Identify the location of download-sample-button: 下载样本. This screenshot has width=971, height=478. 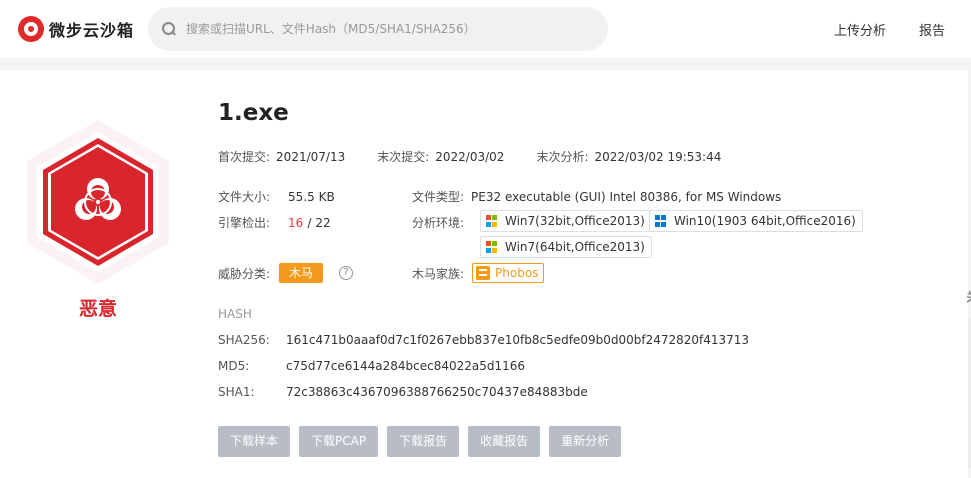
(254, 441).